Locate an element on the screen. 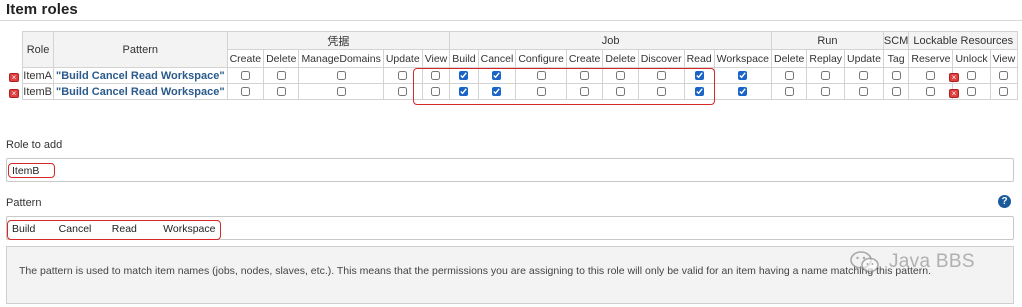  pattern-value: Build Cancel Read Workspace is located at coordinates (114, 229).